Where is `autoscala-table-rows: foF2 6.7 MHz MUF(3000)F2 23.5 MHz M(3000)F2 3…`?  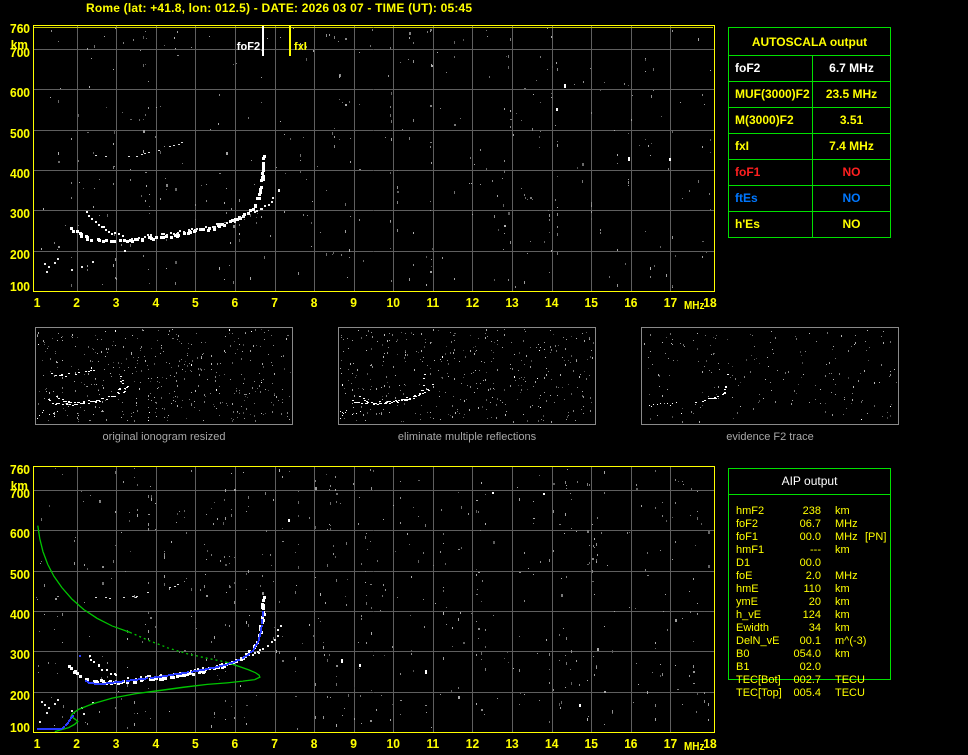 autoscala-table-rows: foF2 6.7 MHz MUF(3000)F2 23.5 MHz M(3000)F2 3… is located at coordinates (809, 146).